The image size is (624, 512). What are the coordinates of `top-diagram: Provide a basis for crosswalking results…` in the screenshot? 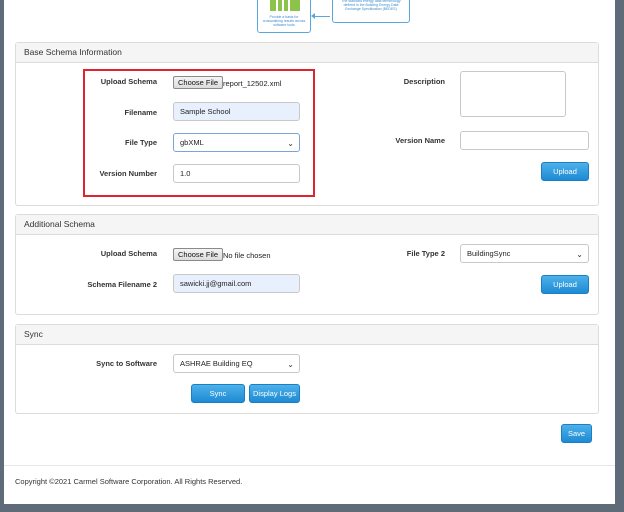 It's located at (337, 17).